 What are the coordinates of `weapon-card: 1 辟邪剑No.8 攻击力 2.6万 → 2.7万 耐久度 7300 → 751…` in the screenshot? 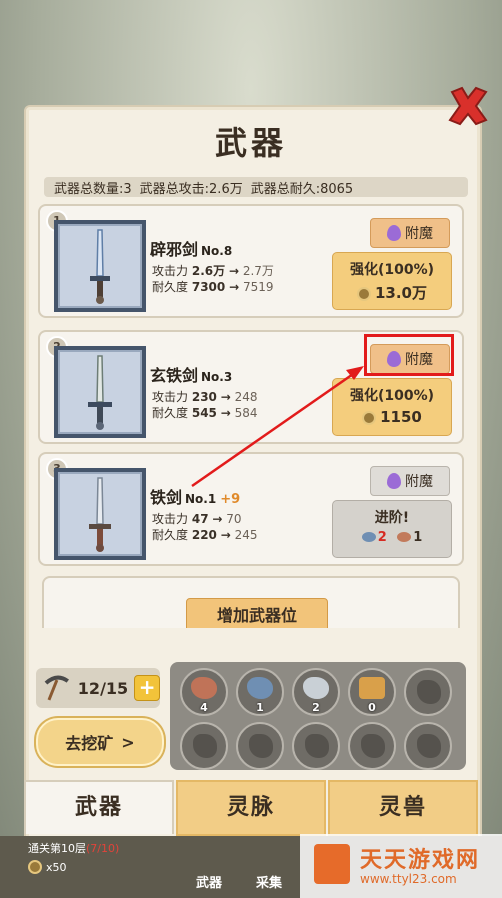 It's located at (251, 261).